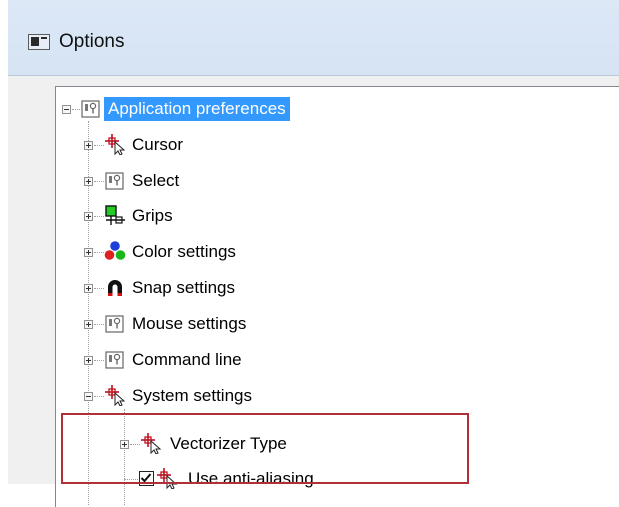 This screenshot has width=619, height=507. What do you see at coordinates (184, 287) in the screenshot?
I see `tree-node-label: Snap settings` at bounding box center [184, 287].